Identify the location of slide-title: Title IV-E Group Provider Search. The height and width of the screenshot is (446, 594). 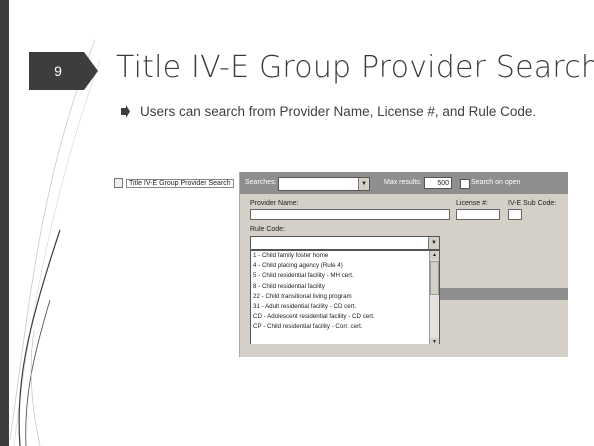
(355, 67).